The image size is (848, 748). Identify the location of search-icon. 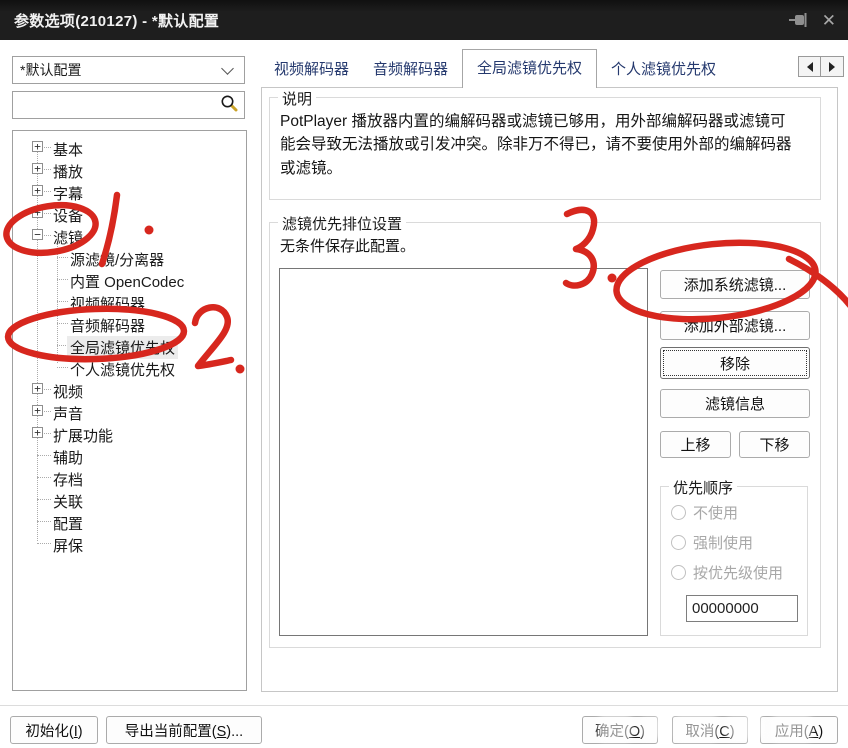
(229, 105).